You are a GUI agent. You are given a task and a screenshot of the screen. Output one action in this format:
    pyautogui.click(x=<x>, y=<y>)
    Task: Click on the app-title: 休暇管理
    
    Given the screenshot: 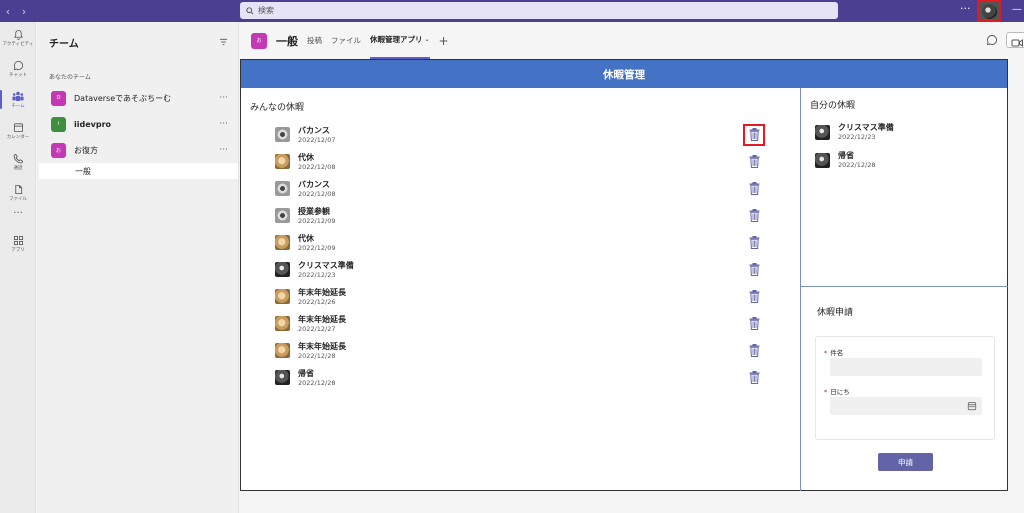 What is the action you would take?
    pyautogui.click(x=624, y=74)
    